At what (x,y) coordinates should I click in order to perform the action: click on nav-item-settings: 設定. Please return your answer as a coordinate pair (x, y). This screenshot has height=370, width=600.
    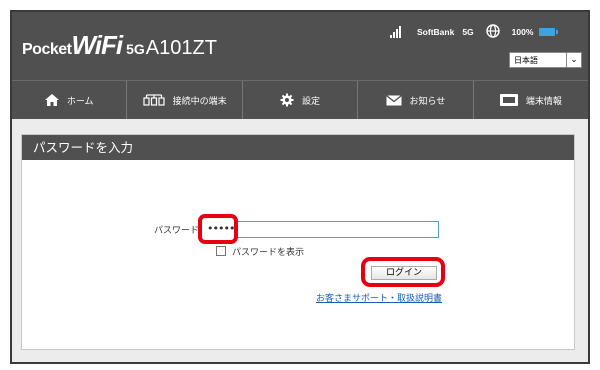
    Looking at the image, I should click on (301, 100).